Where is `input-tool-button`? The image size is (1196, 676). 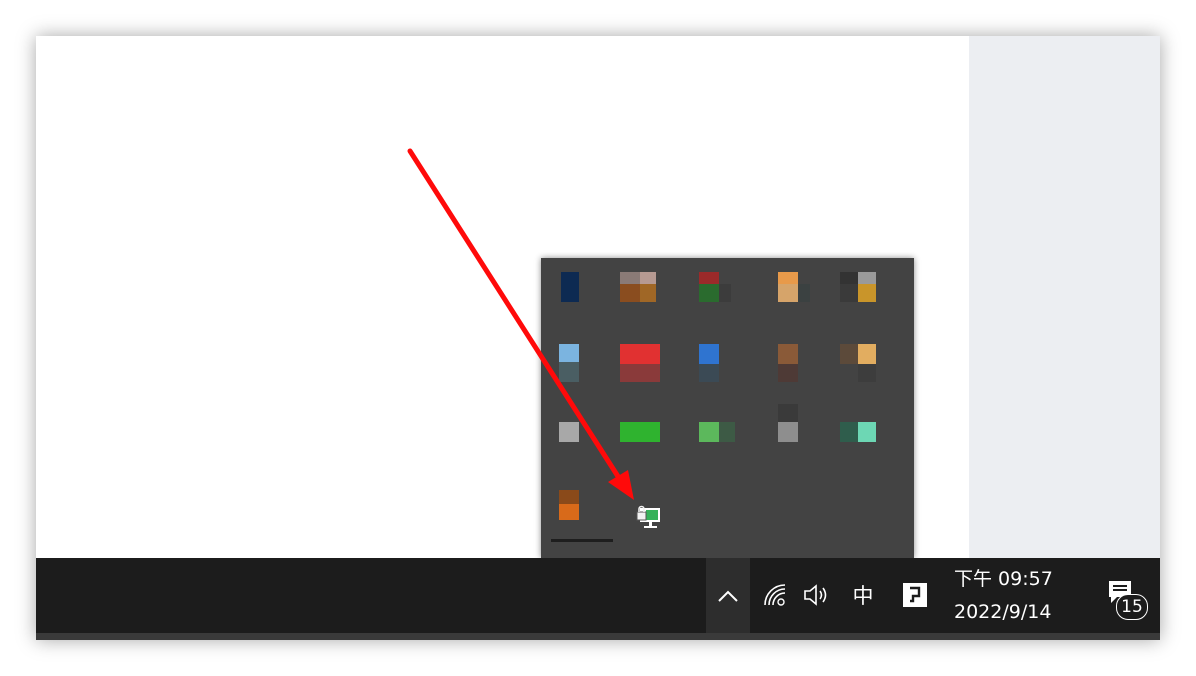
input-tool-button is located at coordinates (915, 595).